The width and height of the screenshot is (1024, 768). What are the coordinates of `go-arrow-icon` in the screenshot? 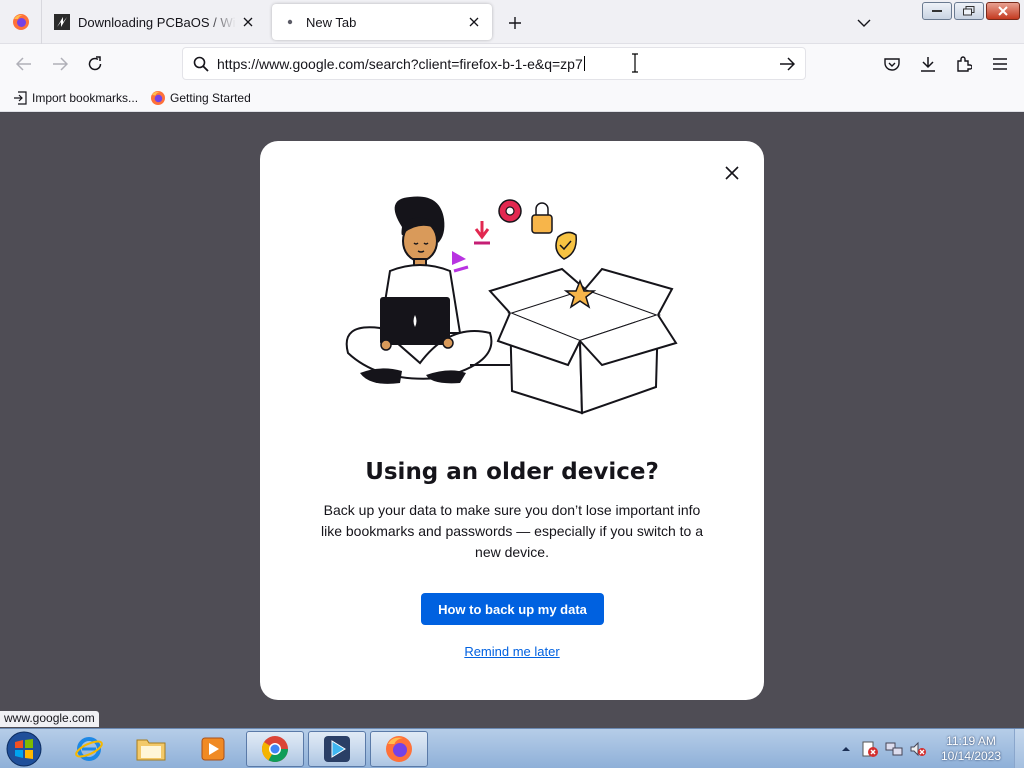 It's located at (787, 64).